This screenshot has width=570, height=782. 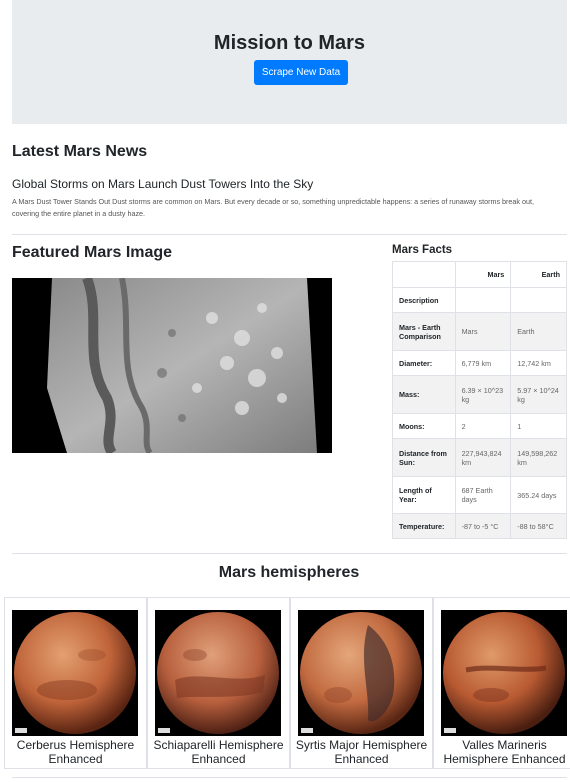 I want to click on row-label: Mass:, so click(x=424, y=394).